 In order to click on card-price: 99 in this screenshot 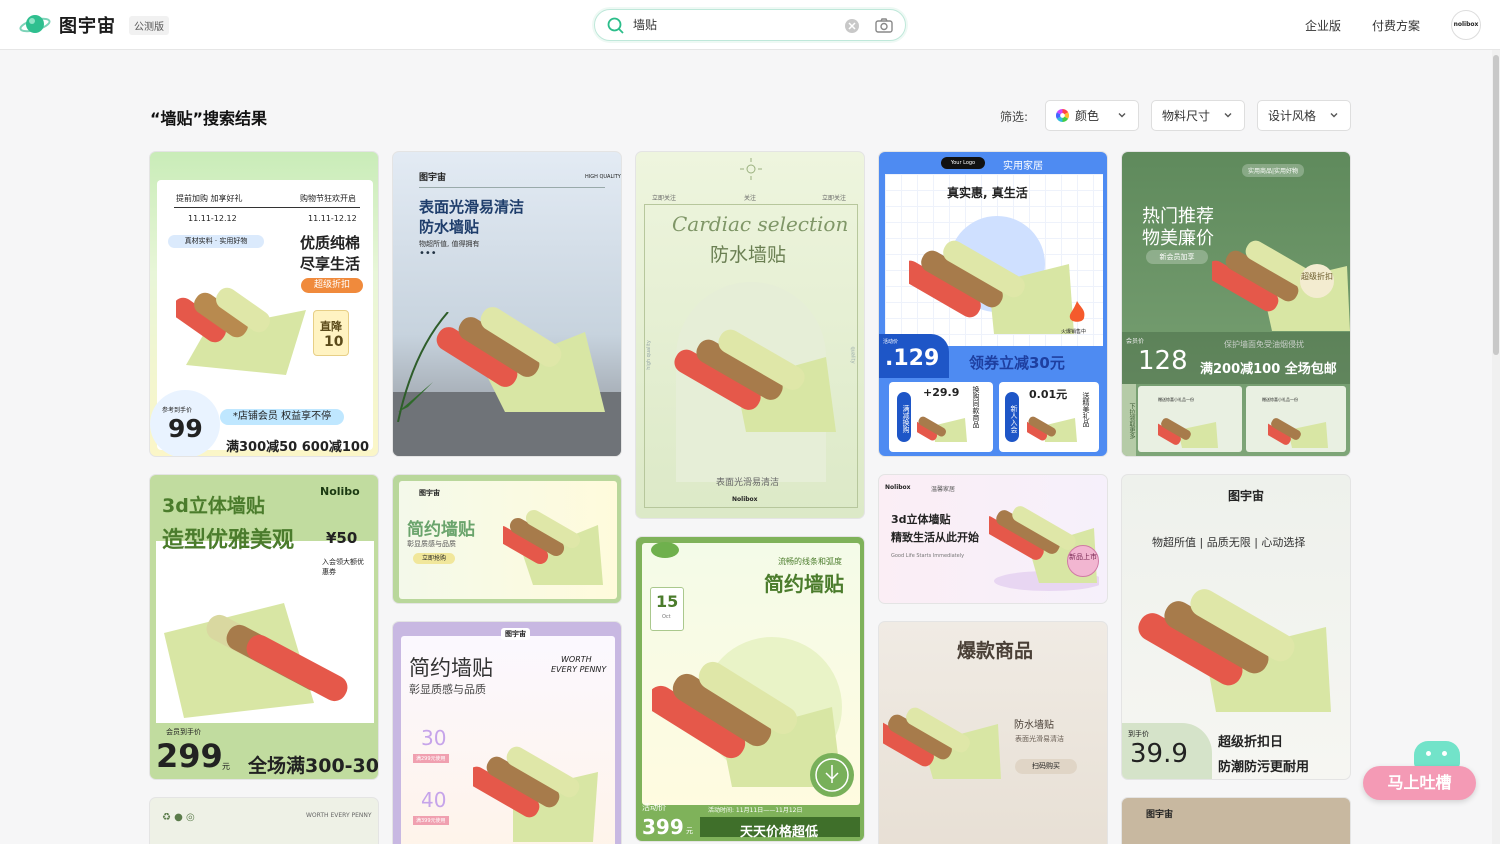, I will do `click(185, 428)`.